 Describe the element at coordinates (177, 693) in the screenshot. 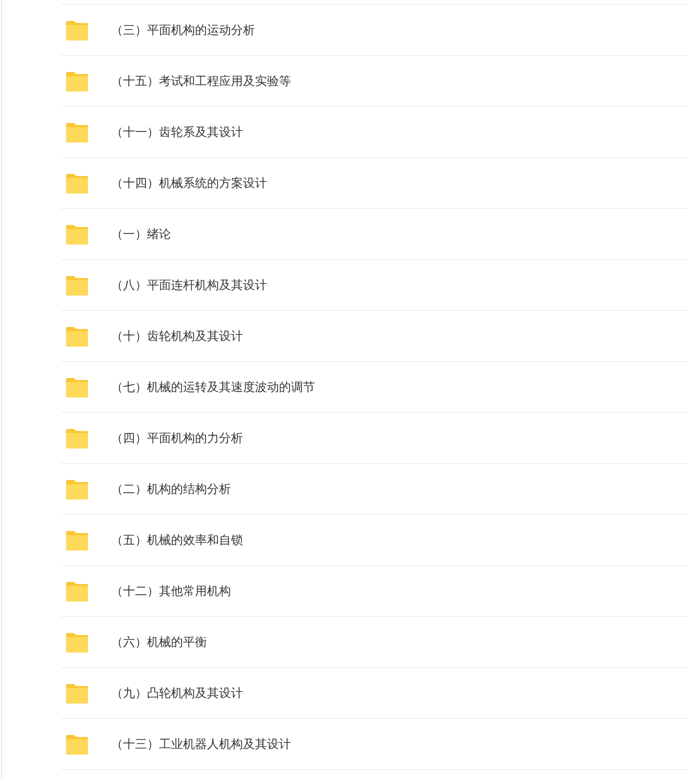

I see `folder-name: （九）凸轮机构及其设计` at that location.